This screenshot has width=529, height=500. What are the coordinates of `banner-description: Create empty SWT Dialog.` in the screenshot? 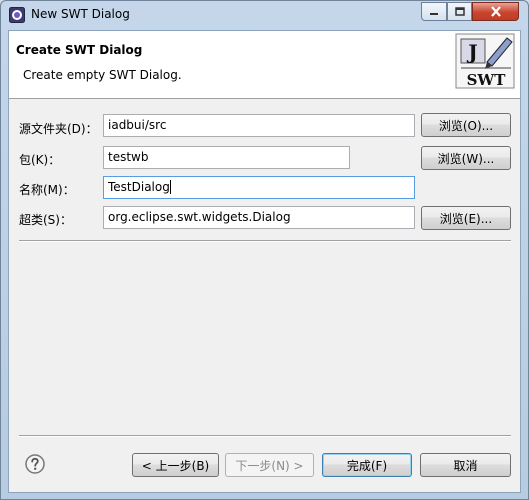 It's located at (102, 75).